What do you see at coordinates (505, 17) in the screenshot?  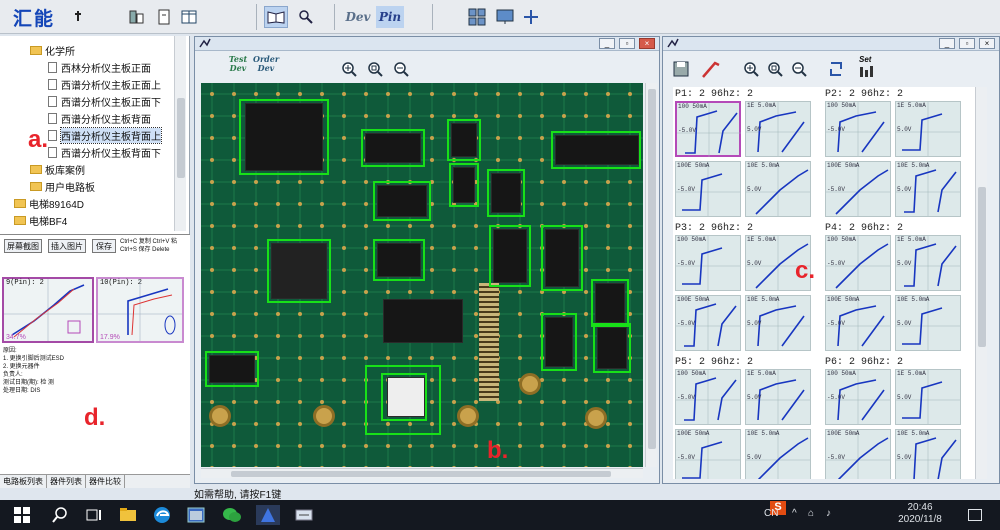 I see `monitor-icon` at bounding box center [505, 17].